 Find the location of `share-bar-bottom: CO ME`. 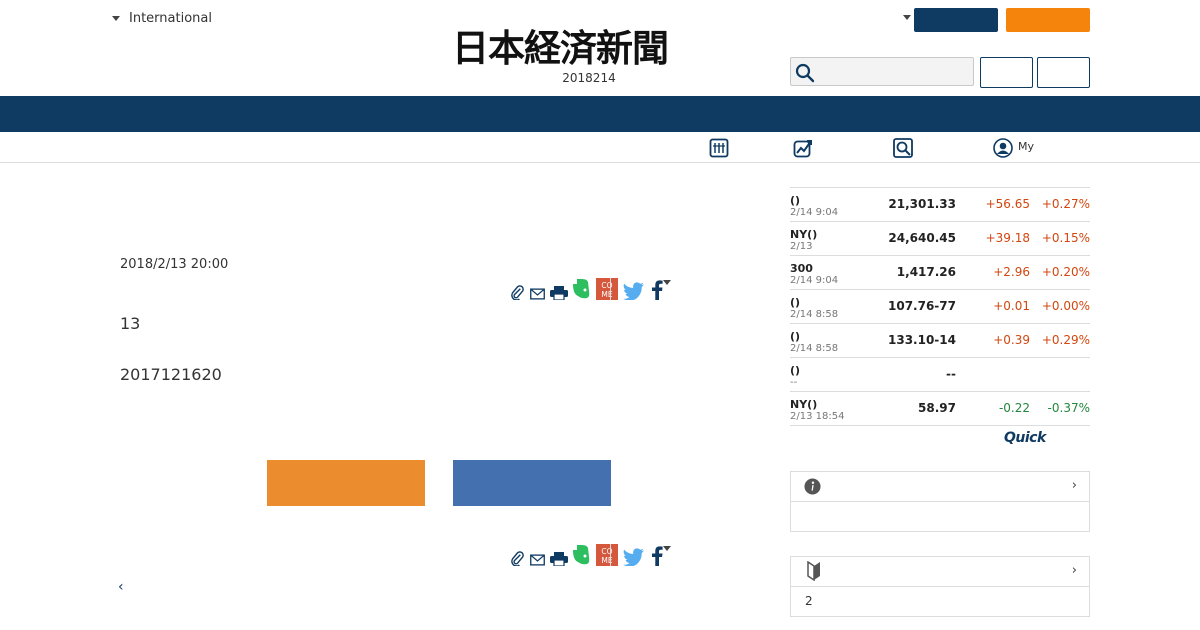

share-bar-bottom: CO ME is located at coordinates (637, 557).